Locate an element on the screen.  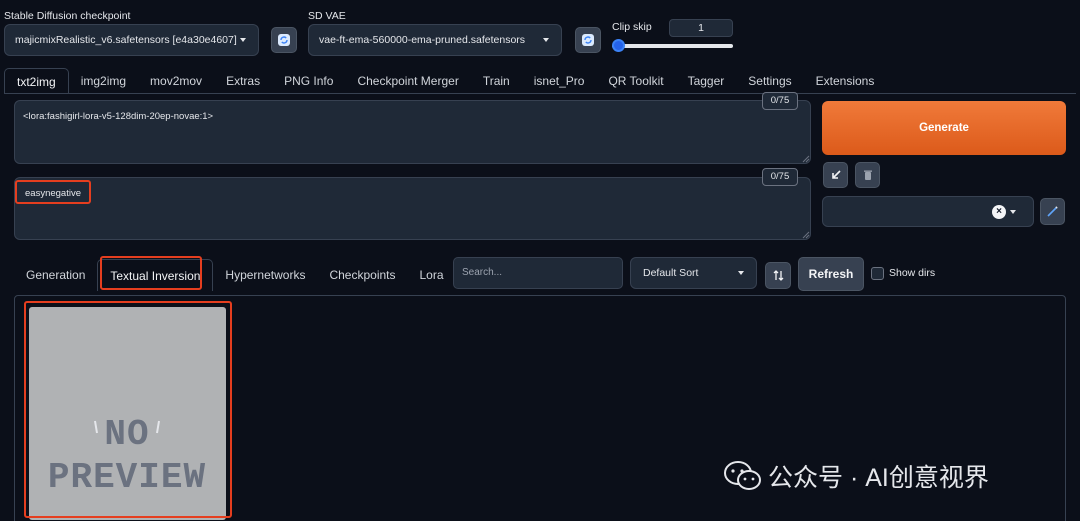
sort-arrows-icon is located at coordinates (778, 275).